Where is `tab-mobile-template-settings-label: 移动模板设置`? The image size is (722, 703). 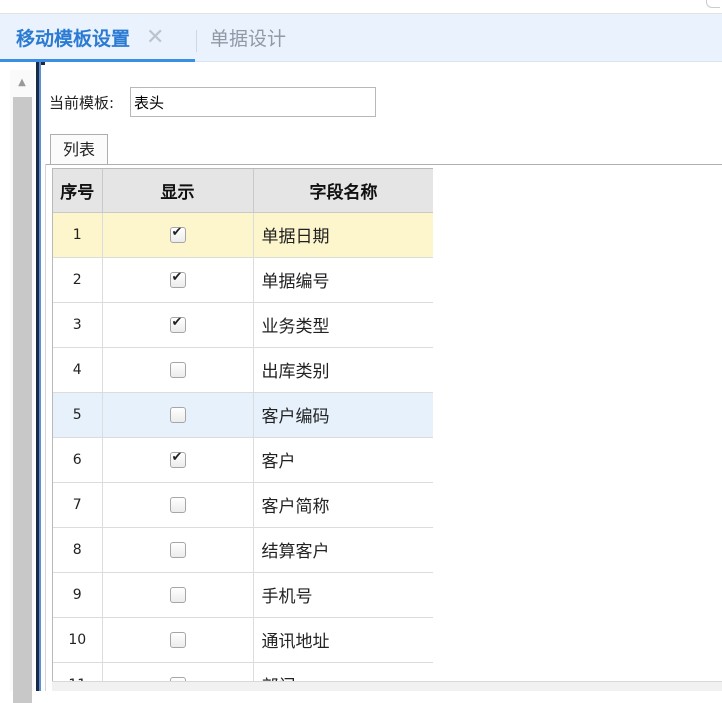 tab-mobile-template-settings-label: 移动模板设置 is located at coordinates (73, 39).